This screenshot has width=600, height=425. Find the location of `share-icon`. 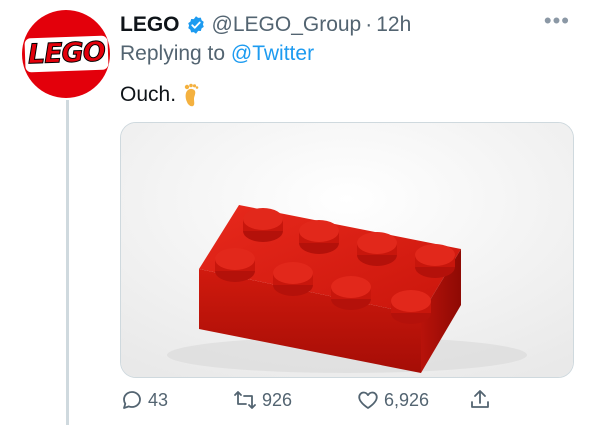

share-icon is located at coordinates (480, 399).